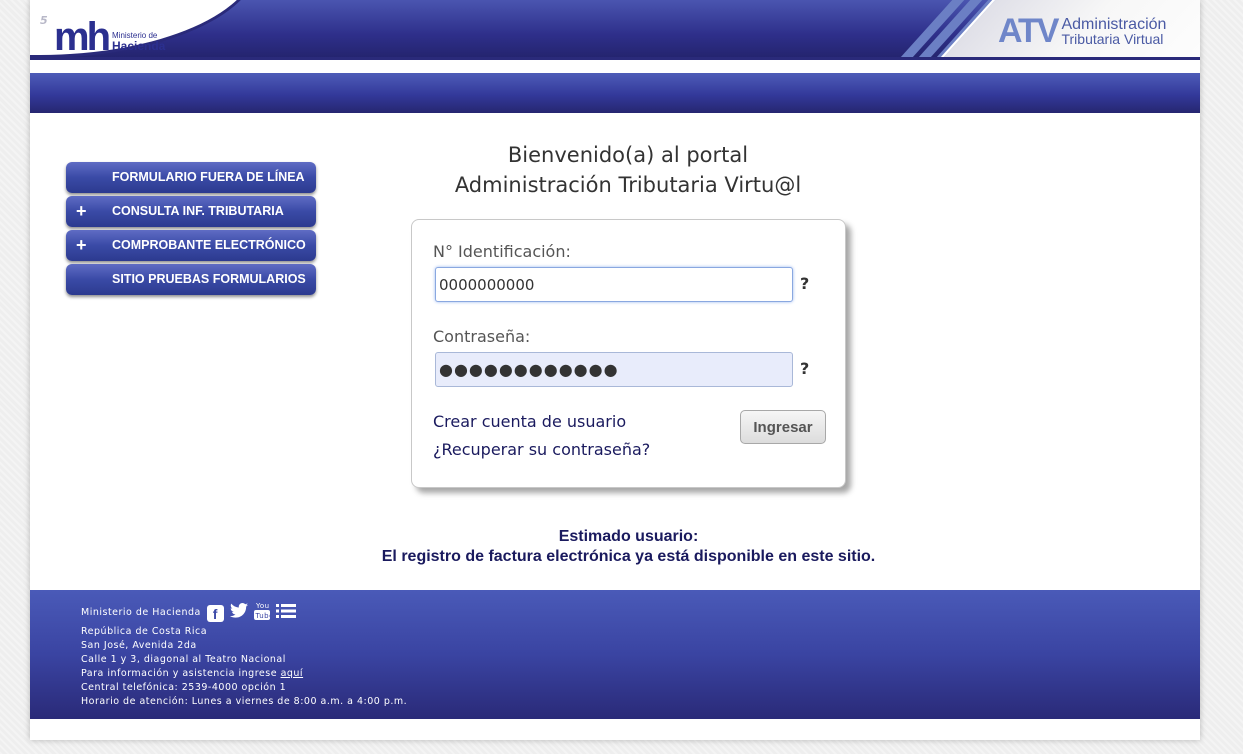 This screenshot has width=1243, height=754. Describe the element at coordinates (529, 421) in the screenshot. I see `create-account-link: Crear cuenta de usuario` at that location.